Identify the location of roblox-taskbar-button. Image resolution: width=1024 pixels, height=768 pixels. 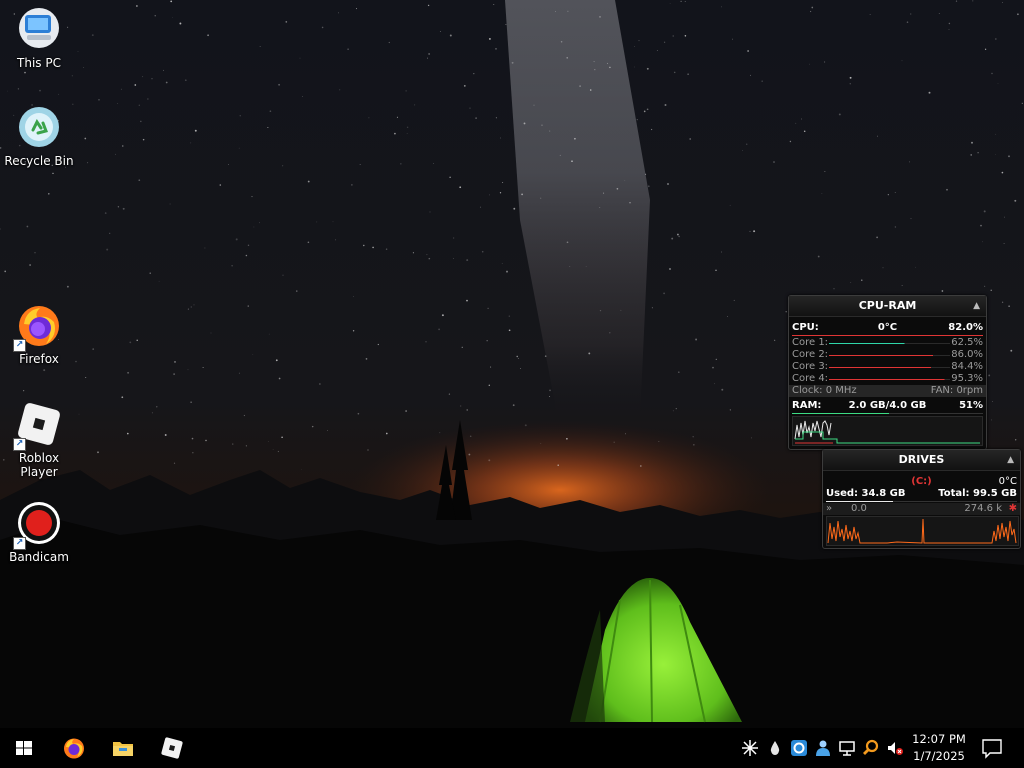
(172, 748).